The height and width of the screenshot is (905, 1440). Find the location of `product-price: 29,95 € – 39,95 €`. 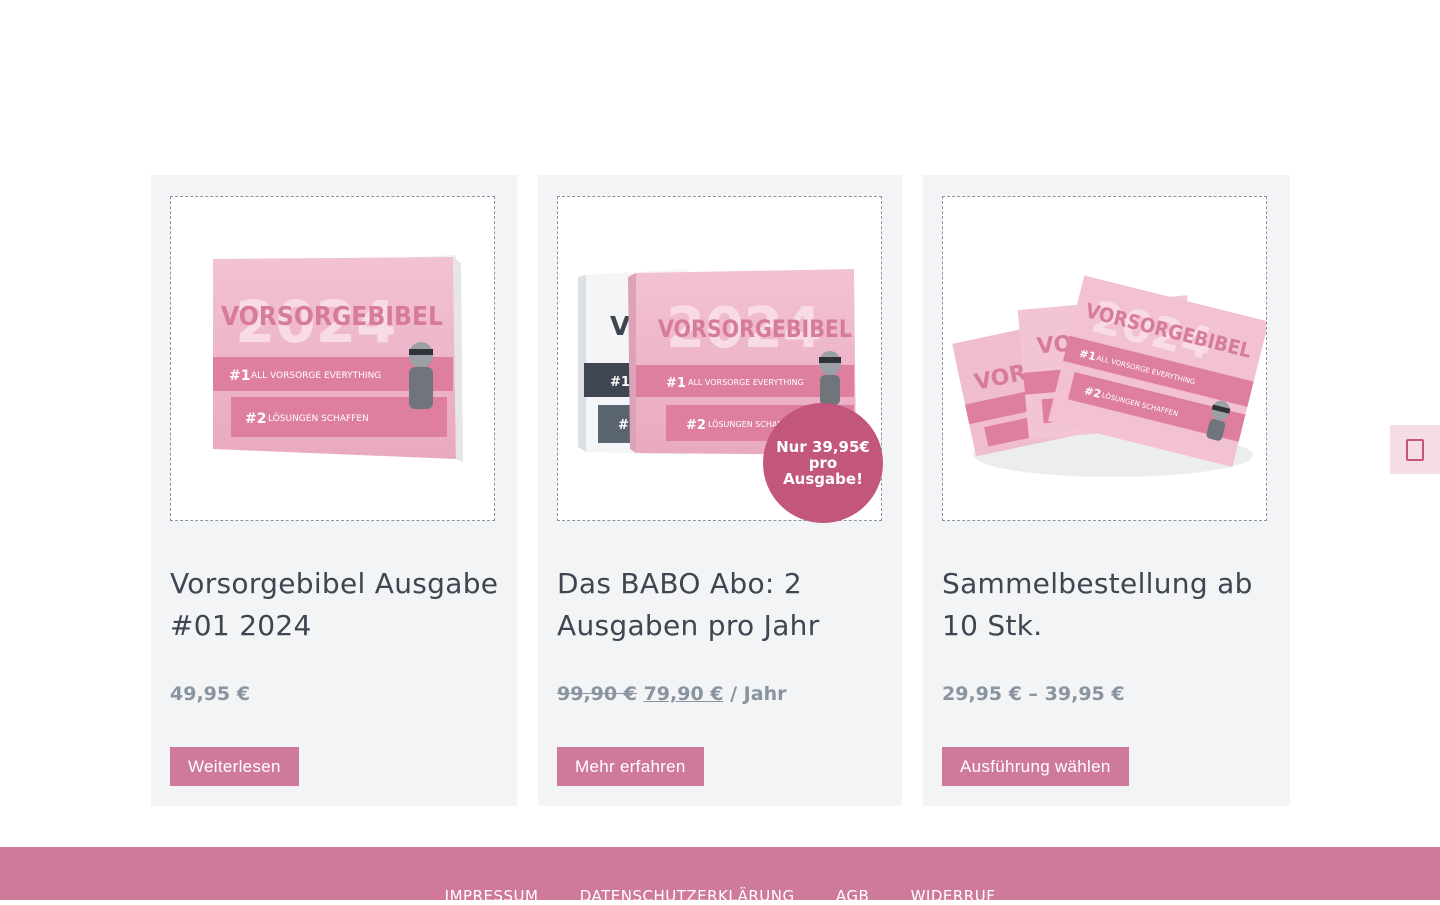

product-price: 29,95 € – 39,95 € is located at coordinates (1033, 694).